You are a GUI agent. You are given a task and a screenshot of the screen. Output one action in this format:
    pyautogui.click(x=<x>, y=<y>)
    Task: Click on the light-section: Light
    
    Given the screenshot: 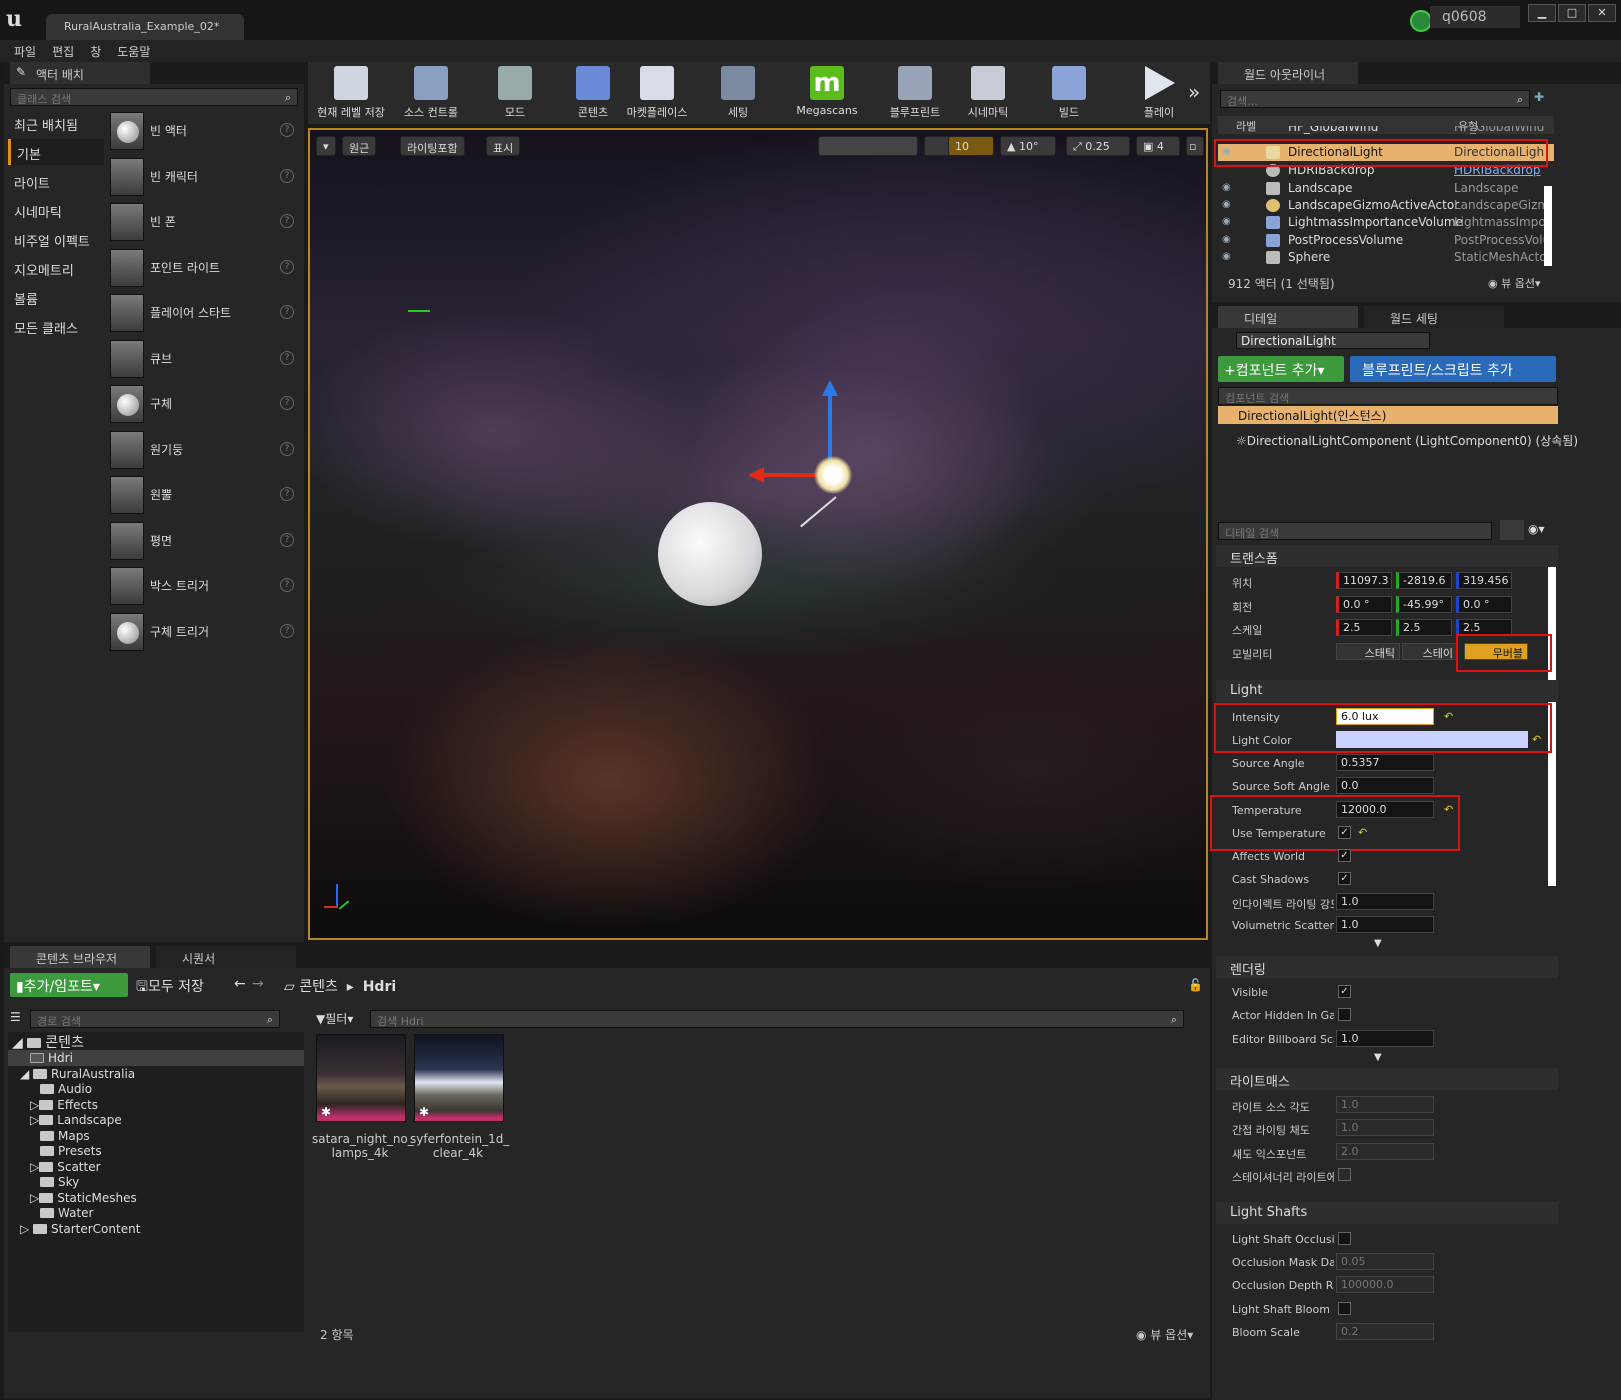 What is the action you would take?
    pyautogui.click(x=1387, y=691)
    